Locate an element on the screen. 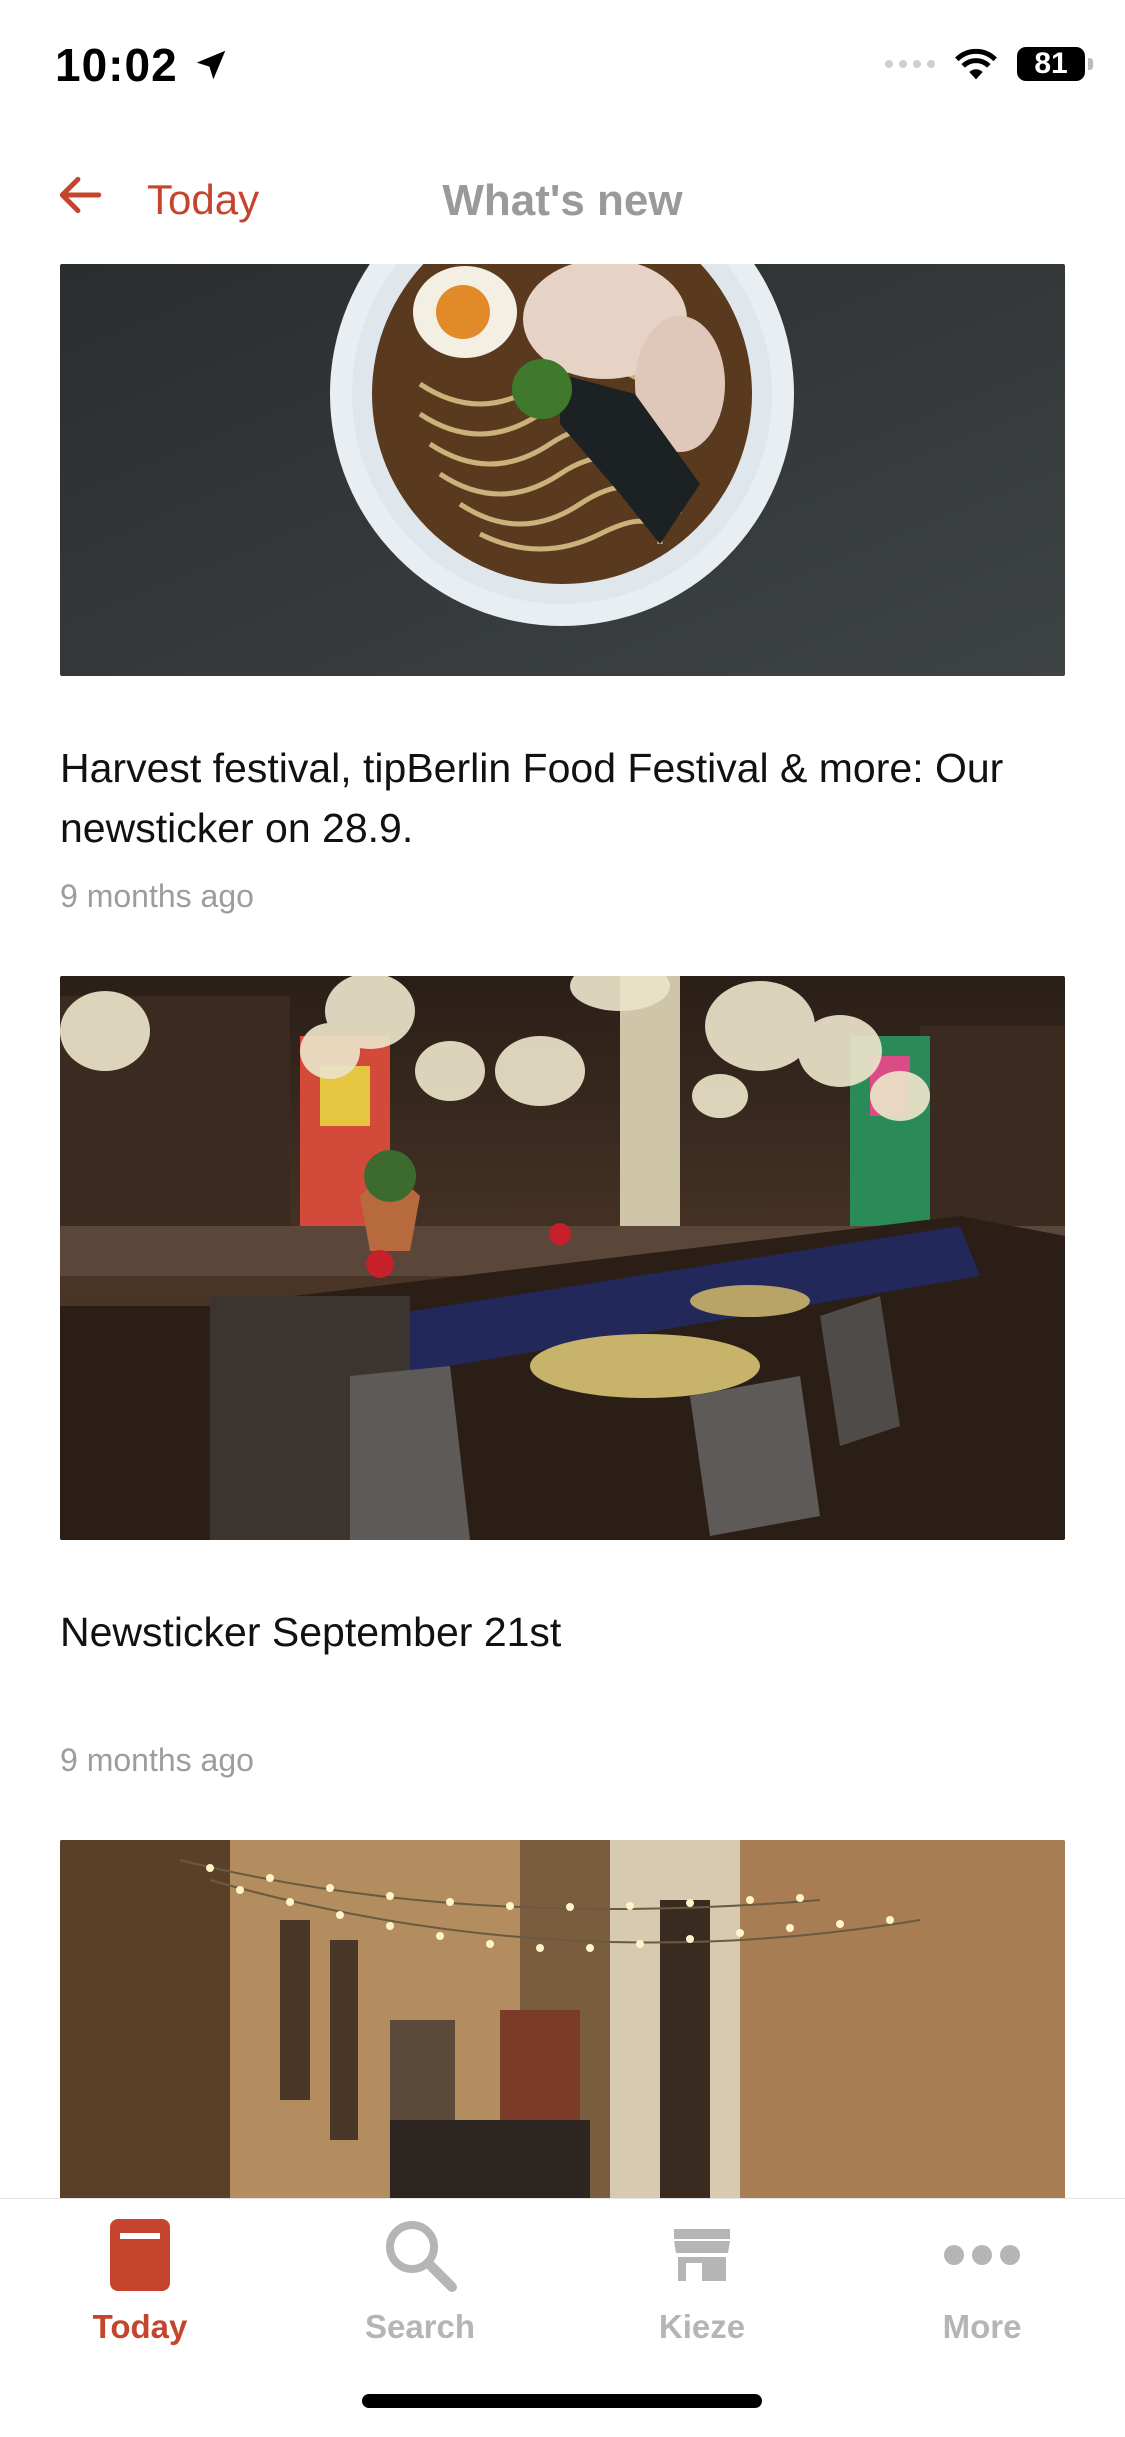 The width and height of the screenshot is (1125, 2437). article-image-courtyard is located at coordinates (562, 2020).